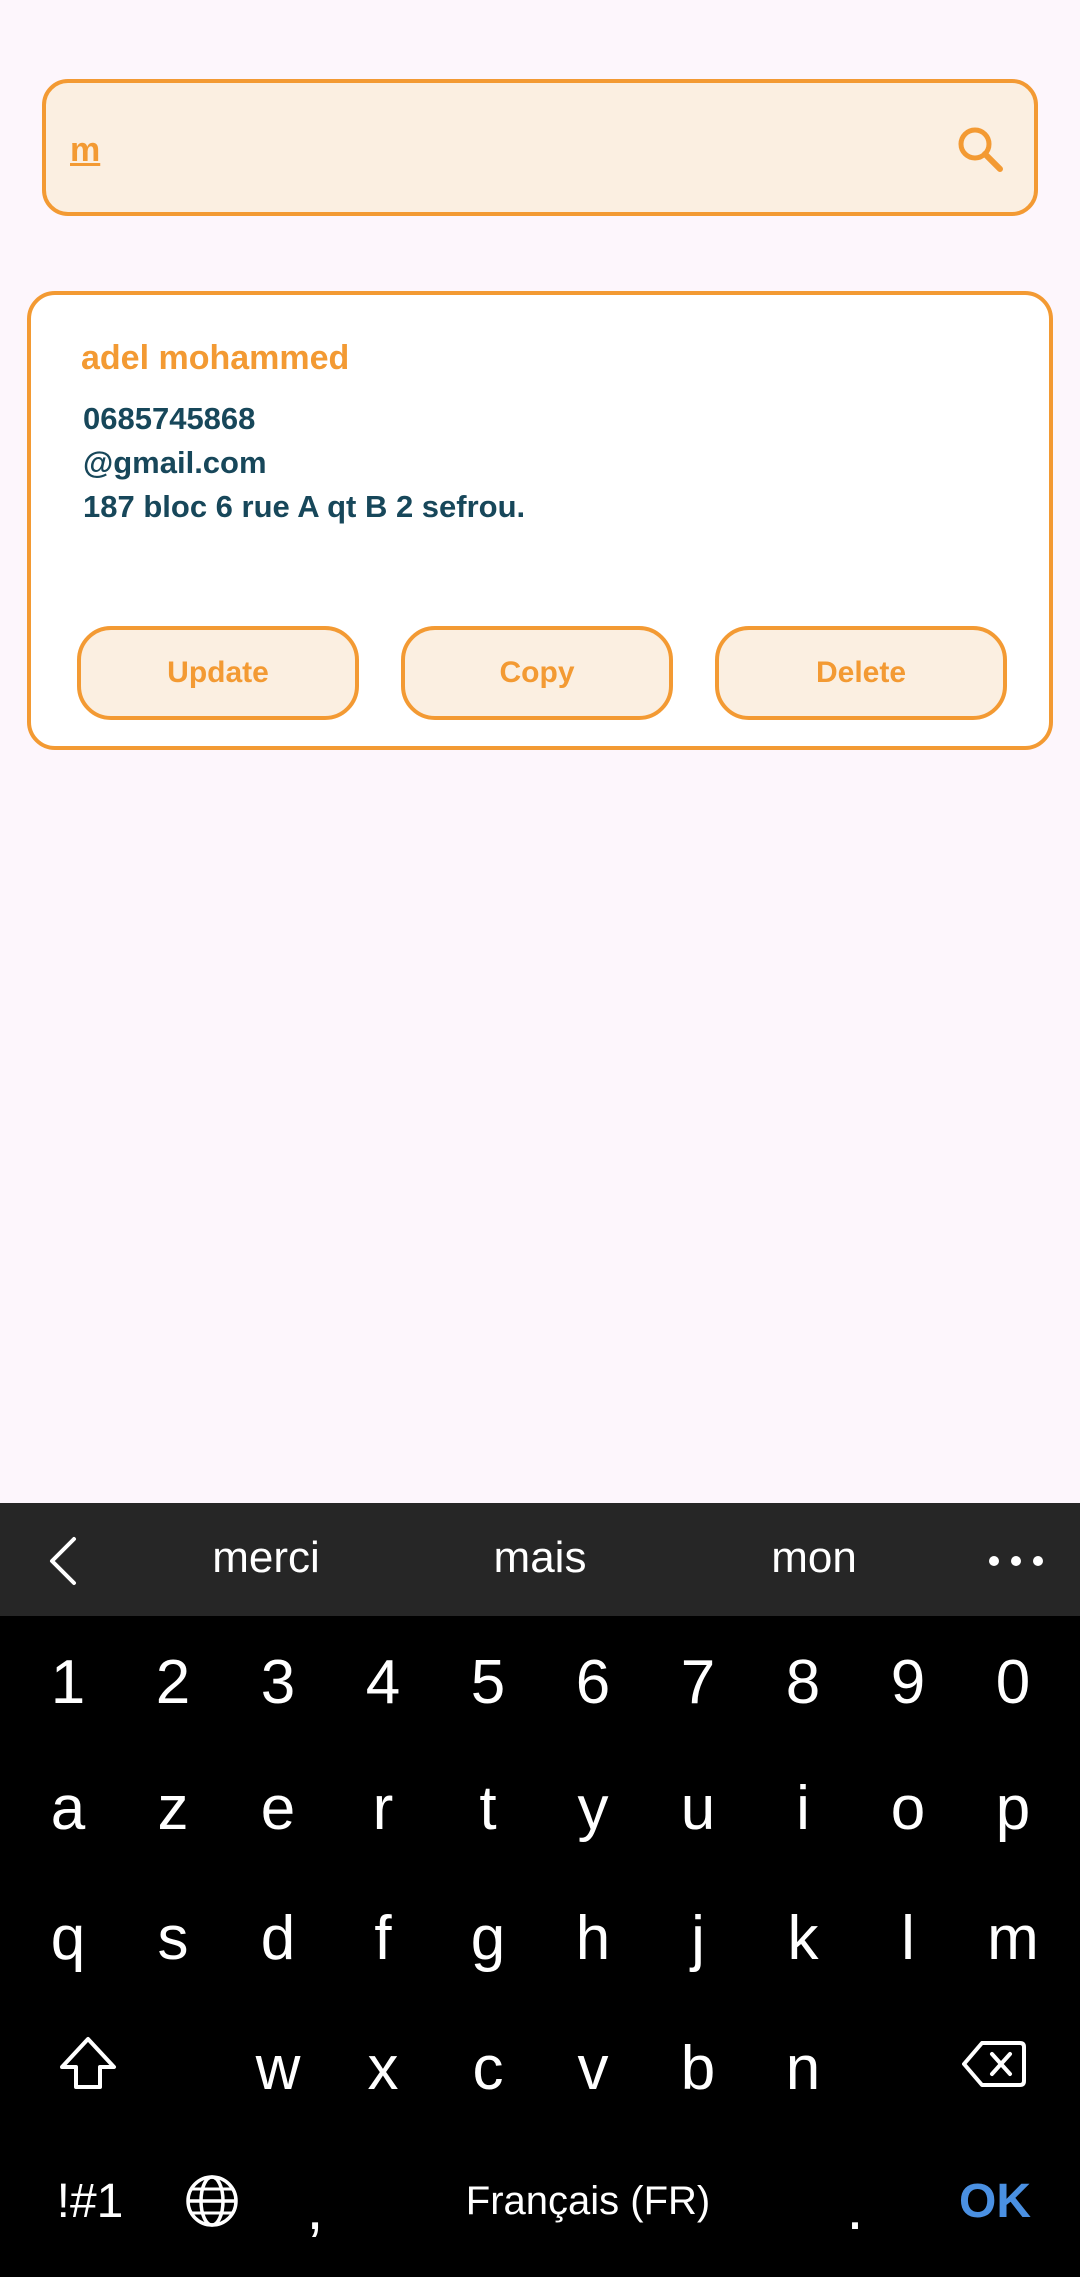 Image resolution: width=1080 pixels, height=2277 pixels. I want to click on key-p: p, so click(1013, 1808).